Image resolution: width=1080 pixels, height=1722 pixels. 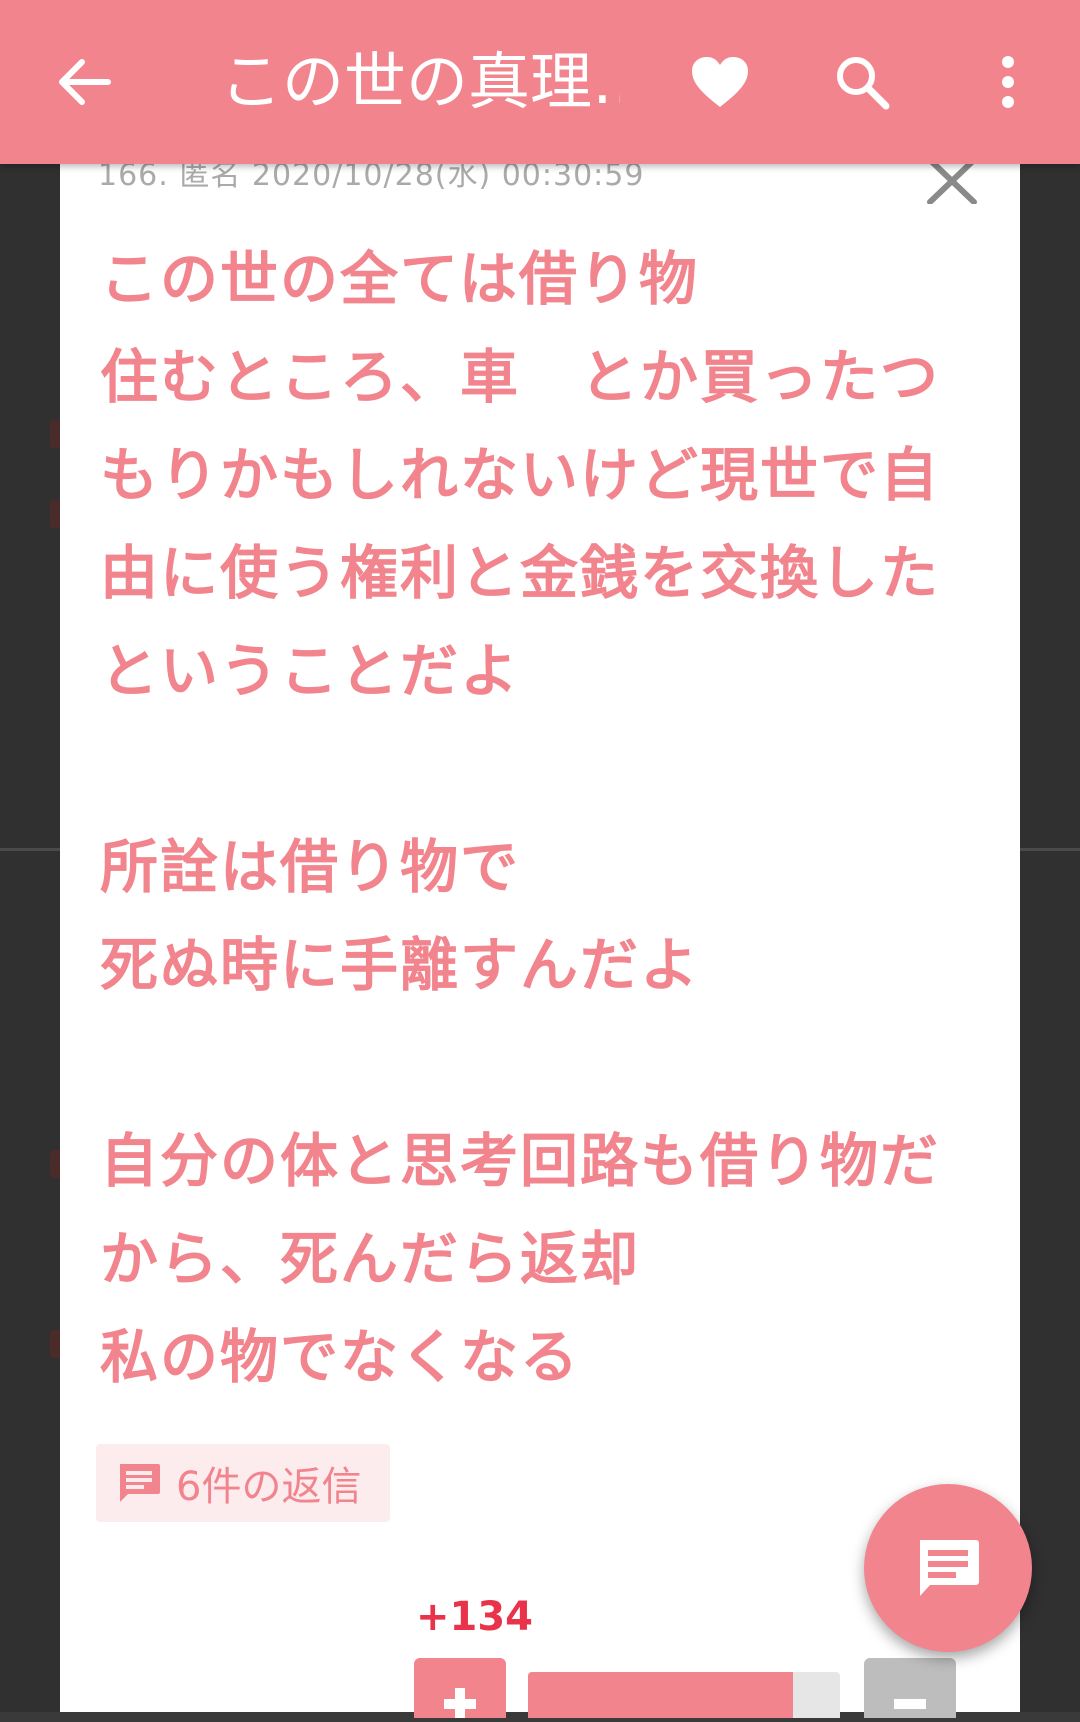 I want to click on arrow-left-icon, so click(x=85, y=82).